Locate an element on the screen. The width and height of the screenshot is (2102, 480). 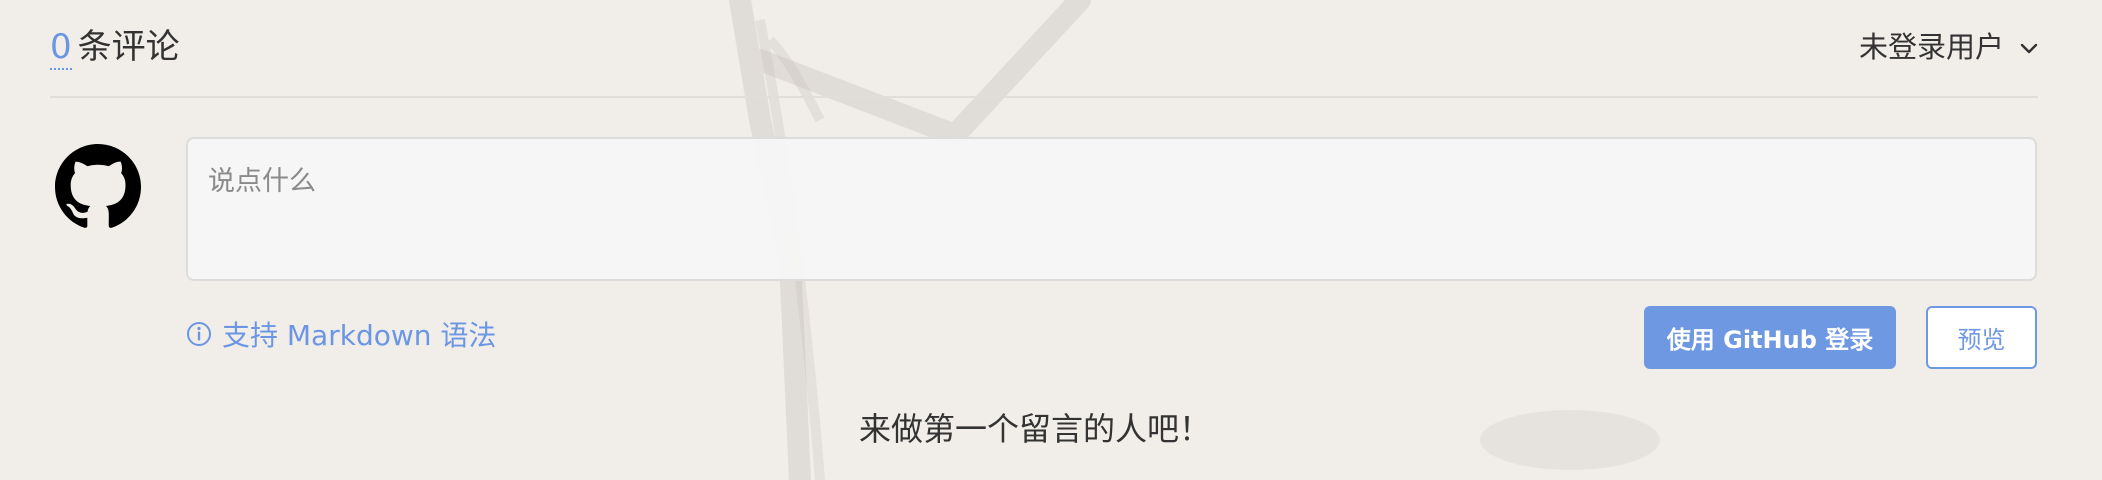
markdown-support-link: 支持 Markdown 语法 is located at coordinates (341, 334).